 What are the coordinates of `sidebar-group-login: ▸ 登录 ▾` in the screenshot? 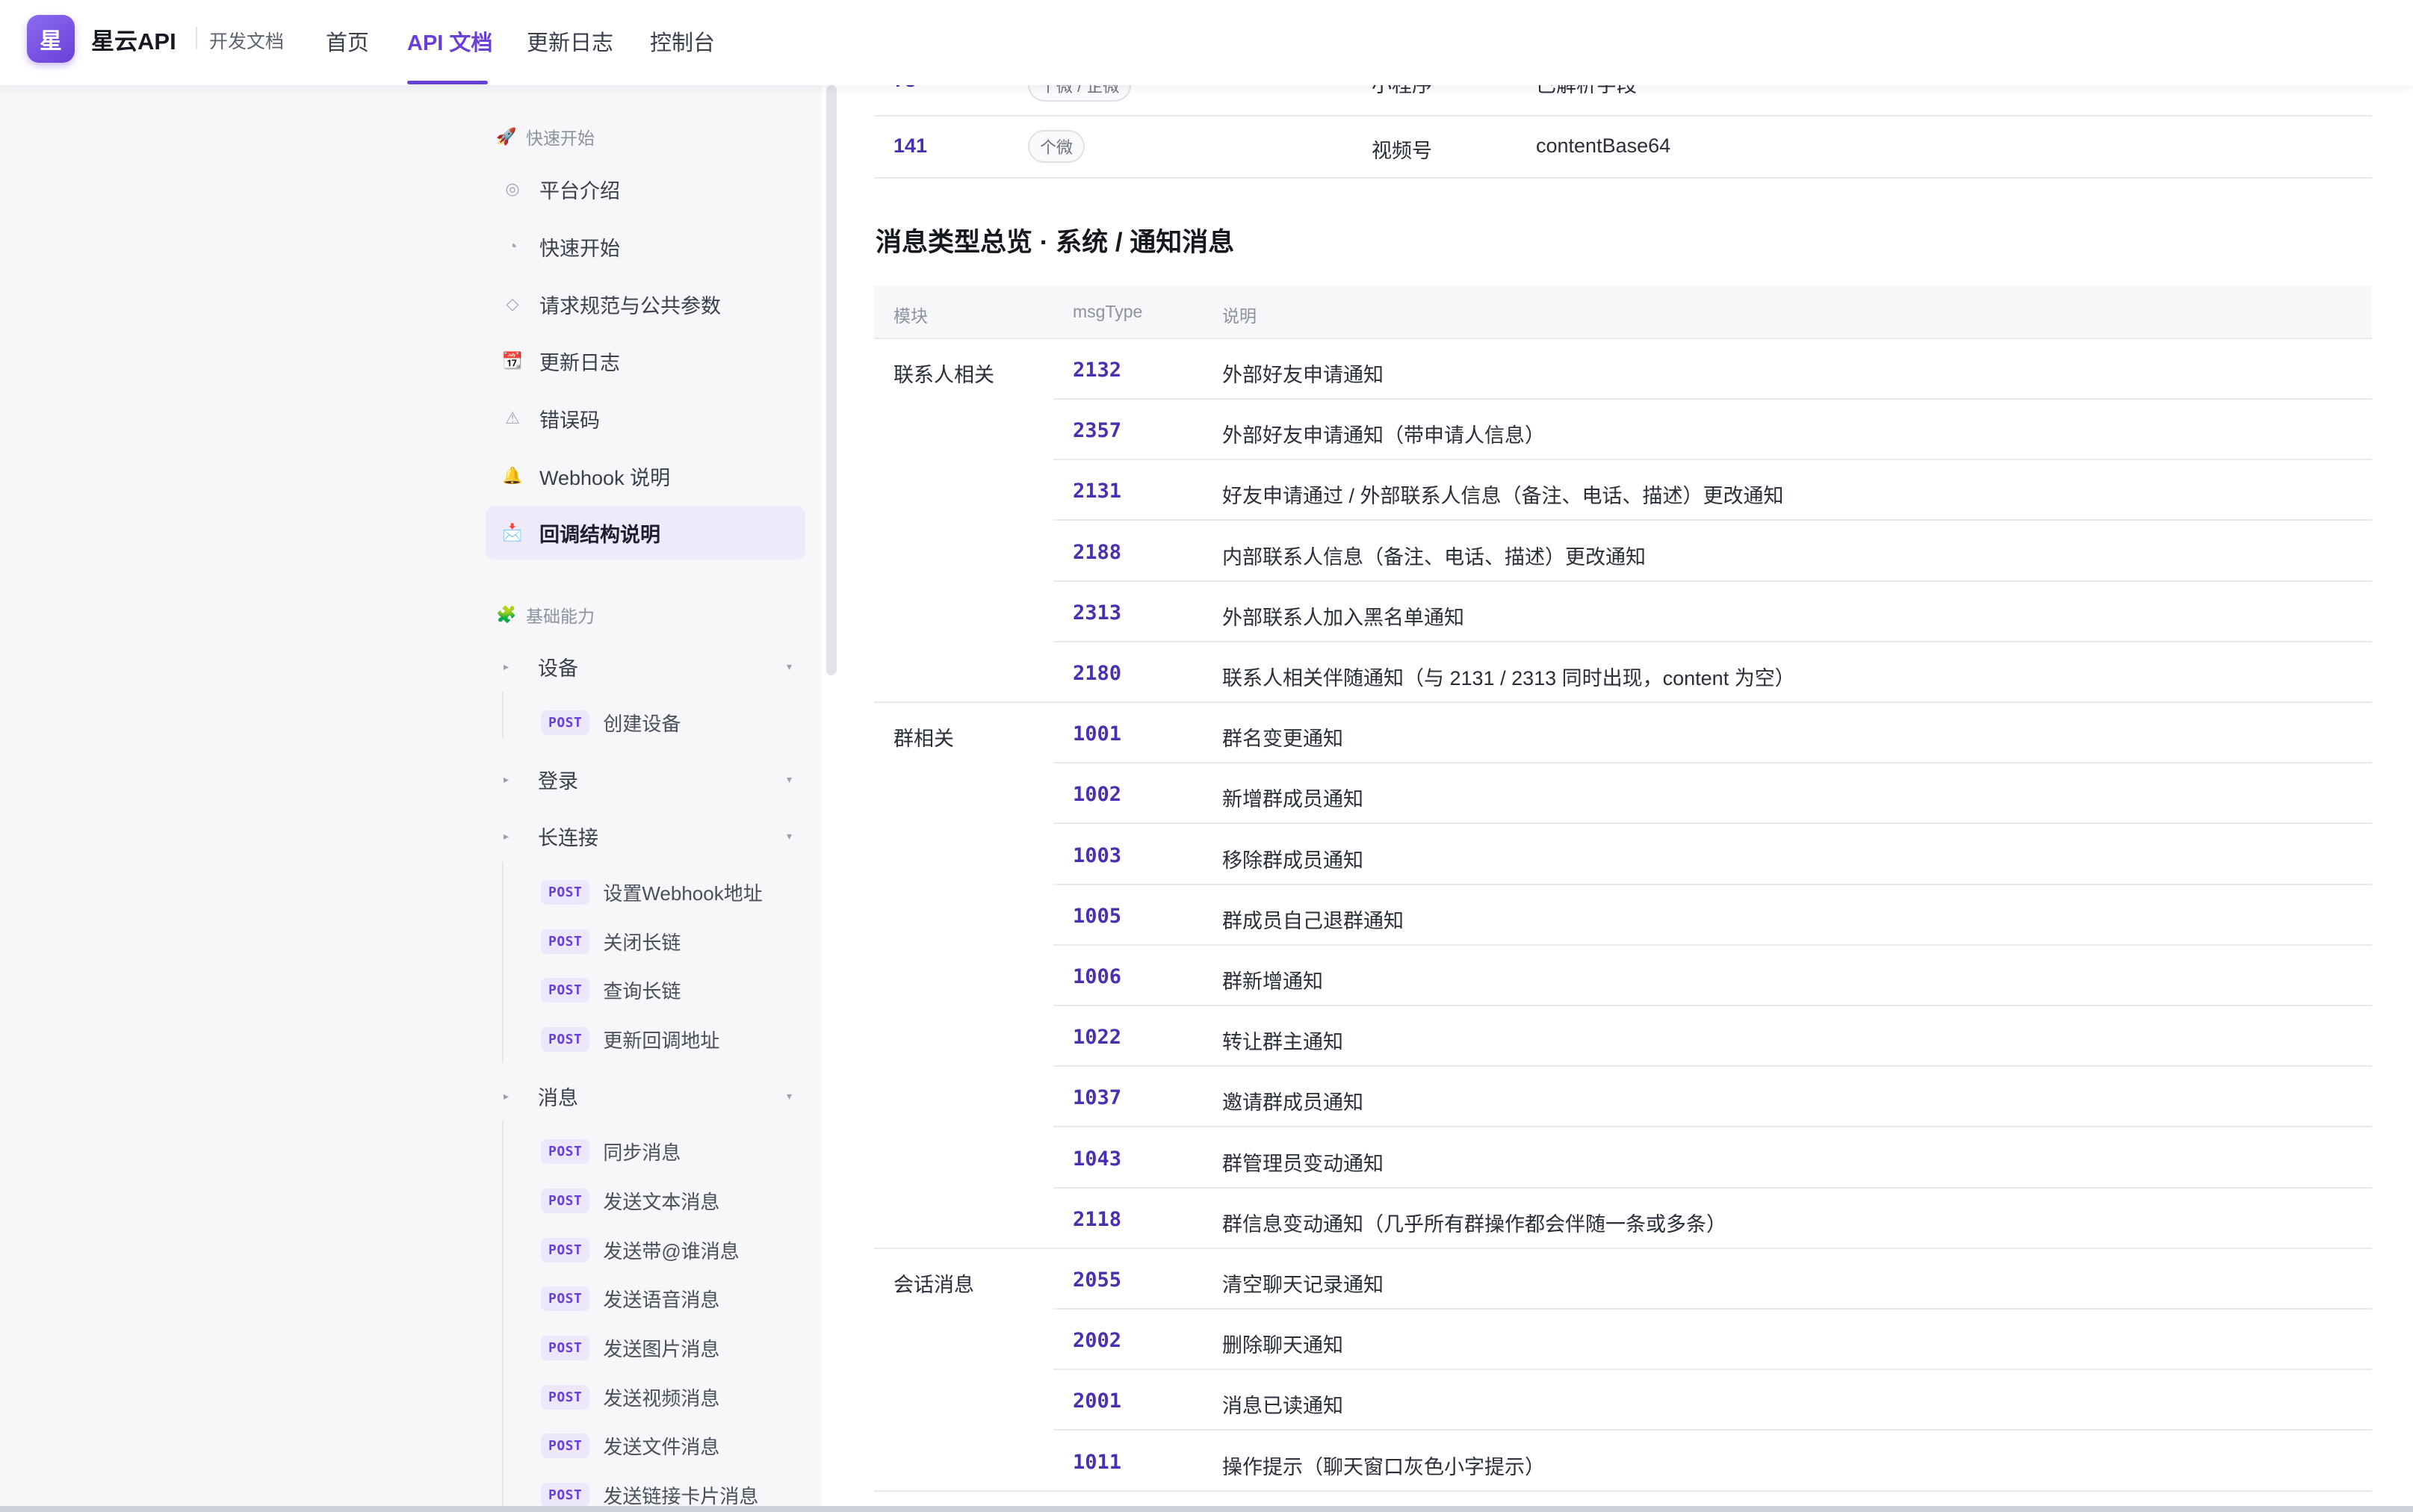 It's located at (645, 779).